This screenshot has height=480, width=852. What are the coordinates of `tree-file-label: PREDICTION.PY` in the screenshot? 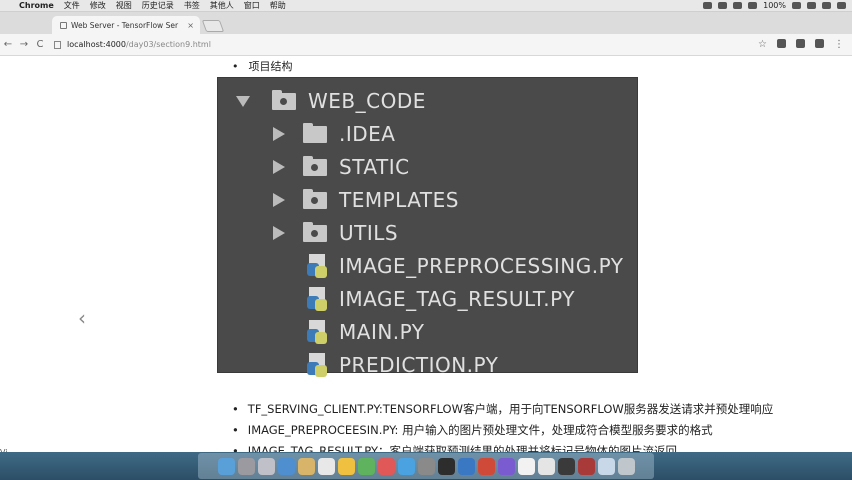 It's located at (419, 365).